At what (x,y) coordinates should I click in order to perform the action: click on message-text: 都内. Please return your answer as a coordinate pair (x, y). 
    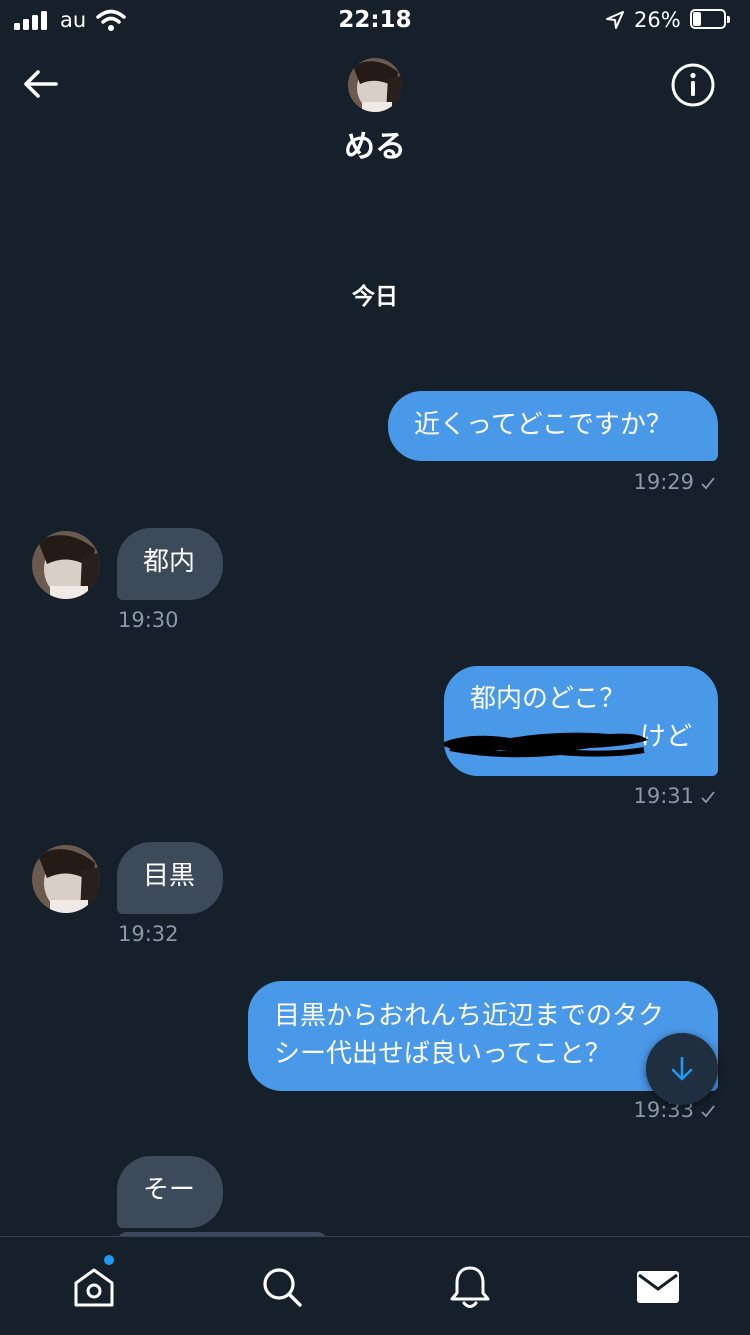
    Looking at the image, I should click on (169, 562).